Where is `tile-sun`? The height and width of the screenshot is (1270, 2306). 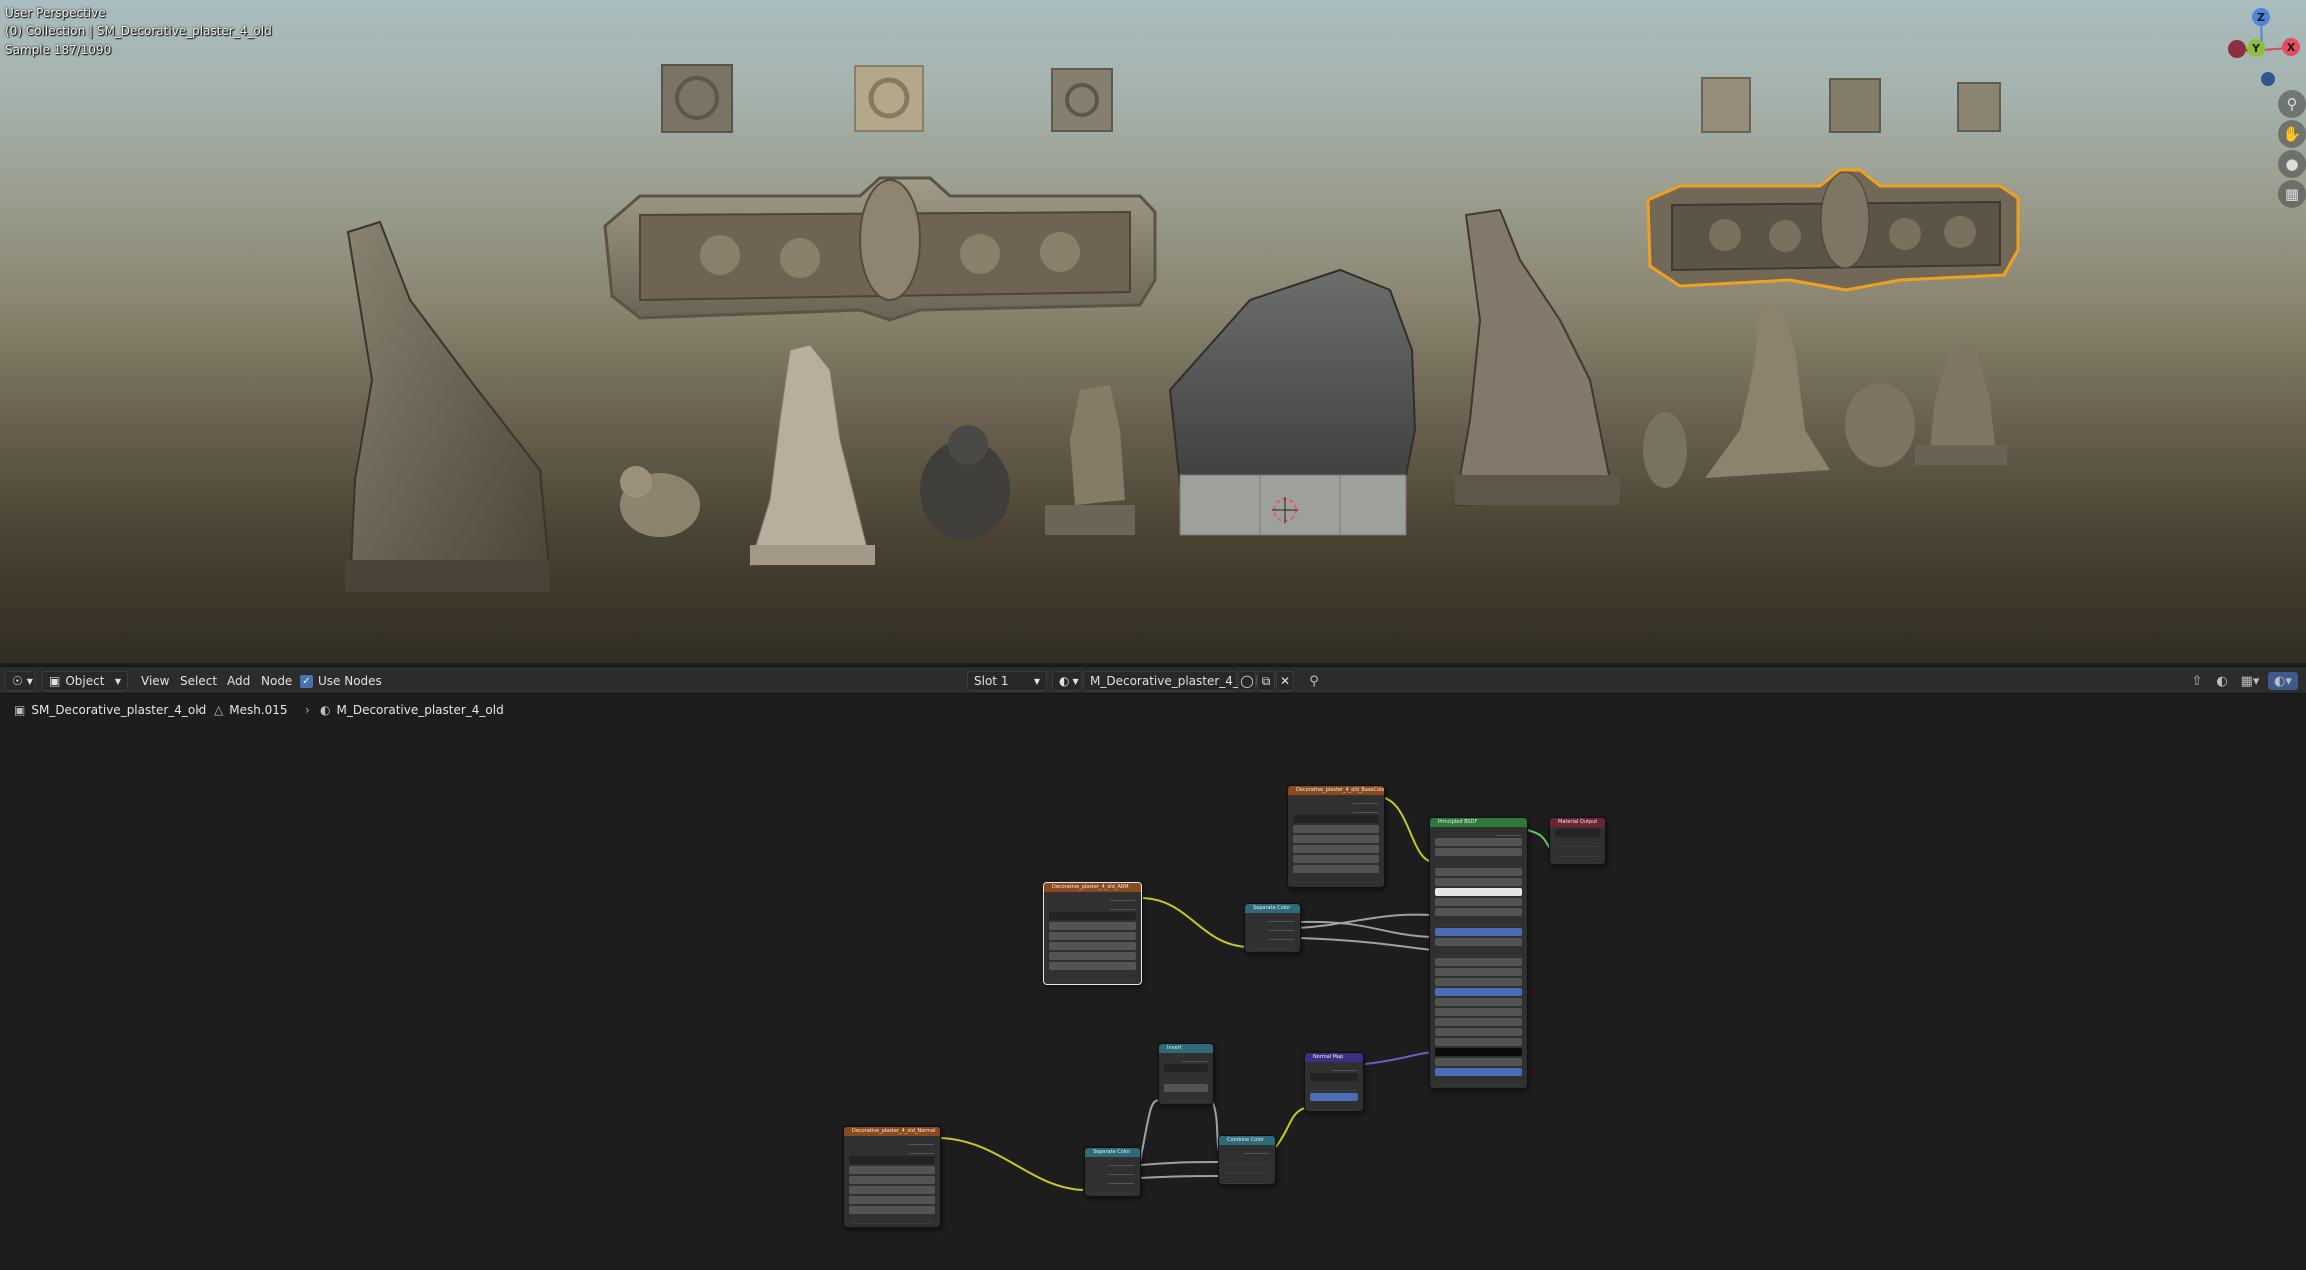
tile-sun is located at coordinates (697, 98).